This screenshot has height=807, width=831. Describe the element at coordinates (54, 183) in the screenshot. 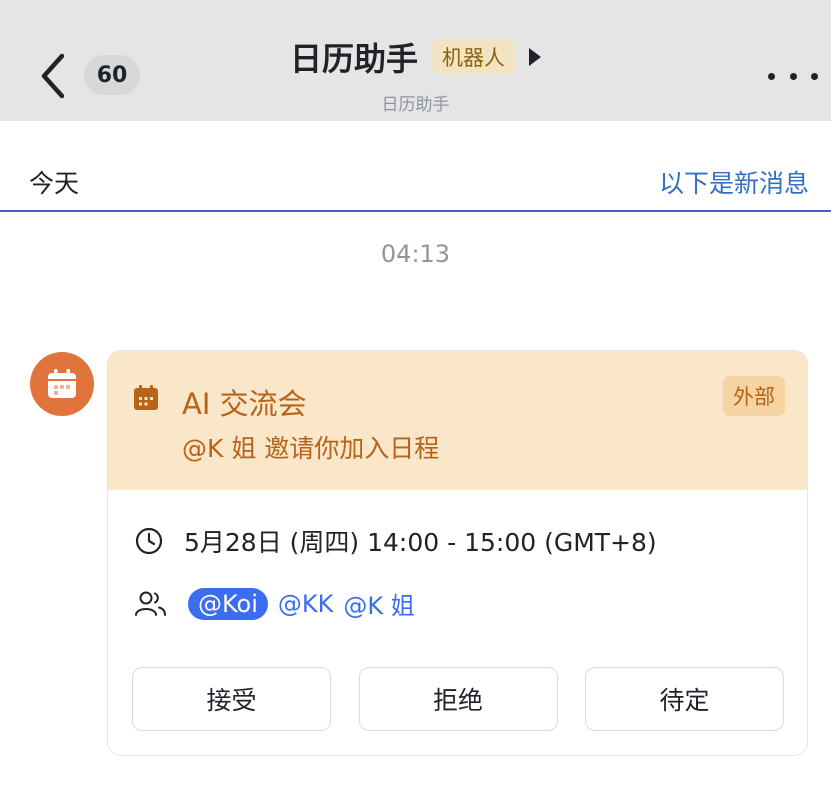

I see `date-divider-label: 今天` at that location.